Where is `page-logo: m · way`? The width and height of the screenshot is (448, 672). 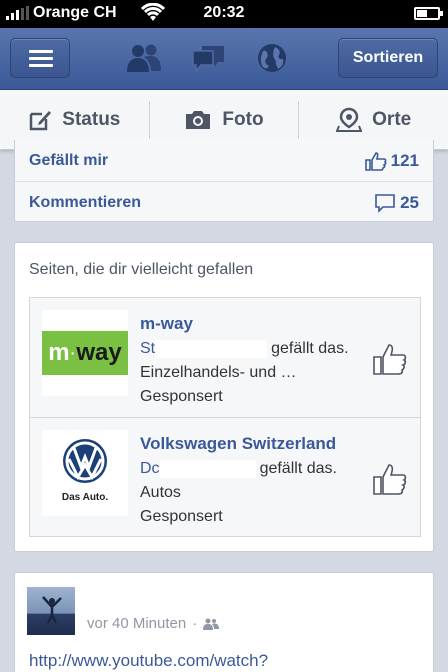
page-logo: m · way is located at coordinates (85, 353).